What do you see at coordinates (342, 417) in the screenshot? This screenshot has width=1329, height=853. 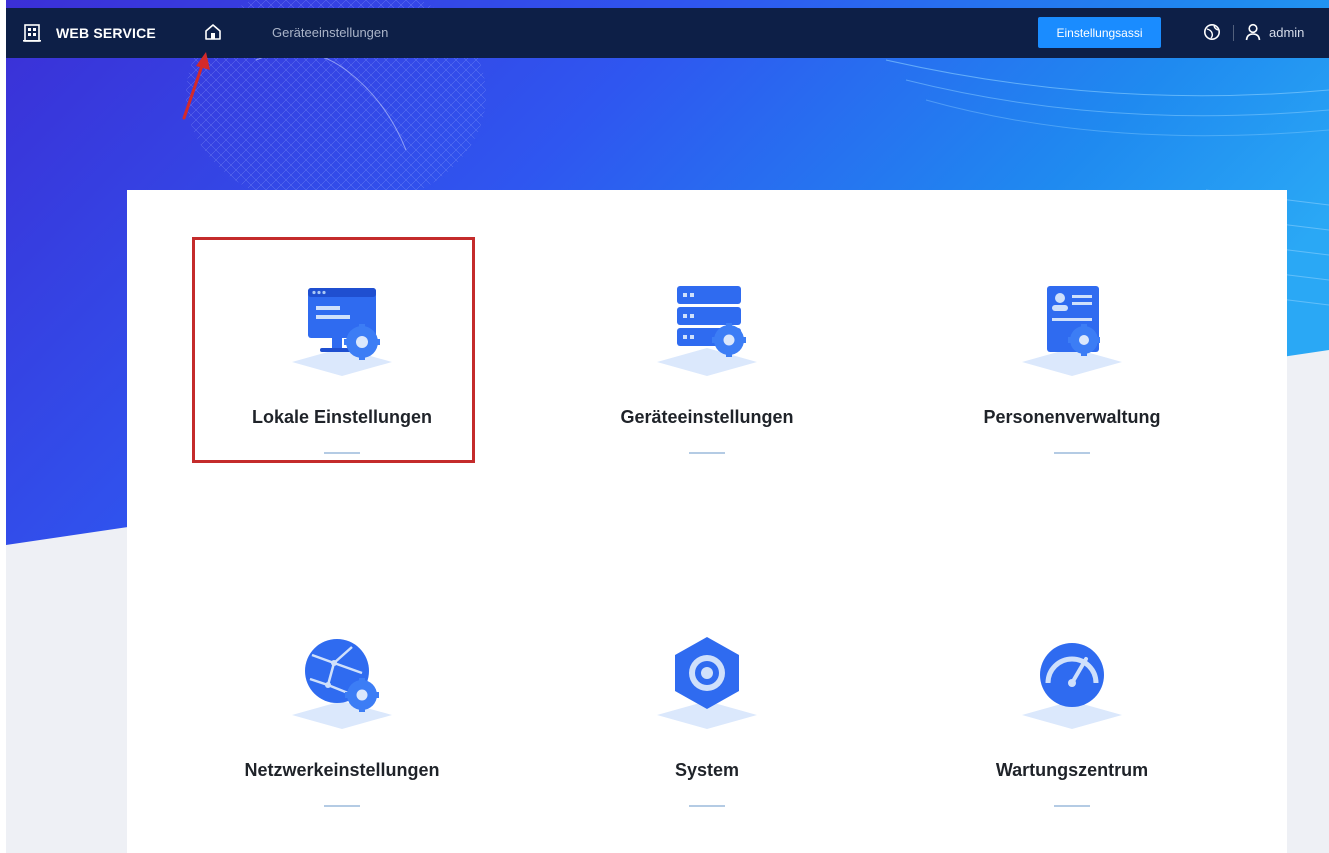 I see `tile-label: Lokale Einstellungen` at bounding box center [342, 417].